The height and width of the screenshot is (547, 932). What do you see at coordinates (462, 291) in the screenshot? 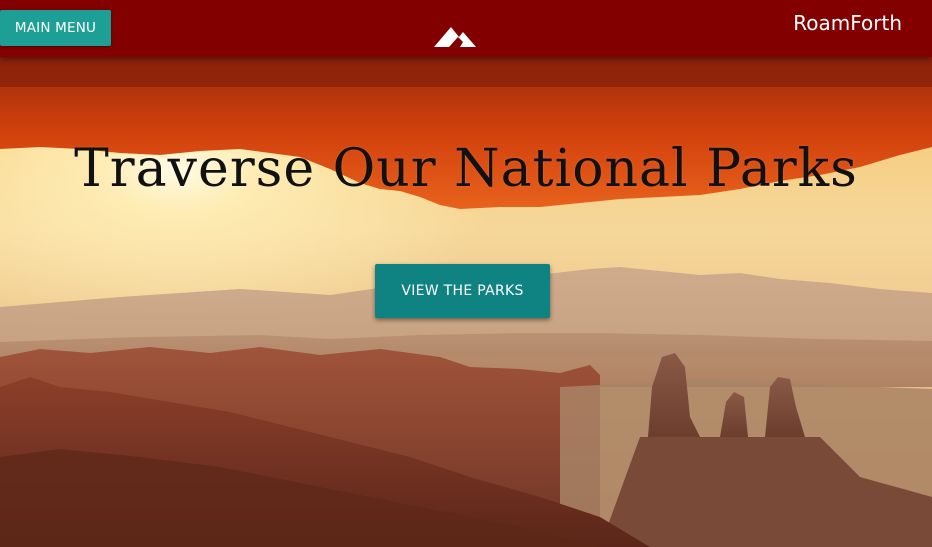
I see `view-parks-button: VIEW THE PARKS` at bounding box center [462, 291].